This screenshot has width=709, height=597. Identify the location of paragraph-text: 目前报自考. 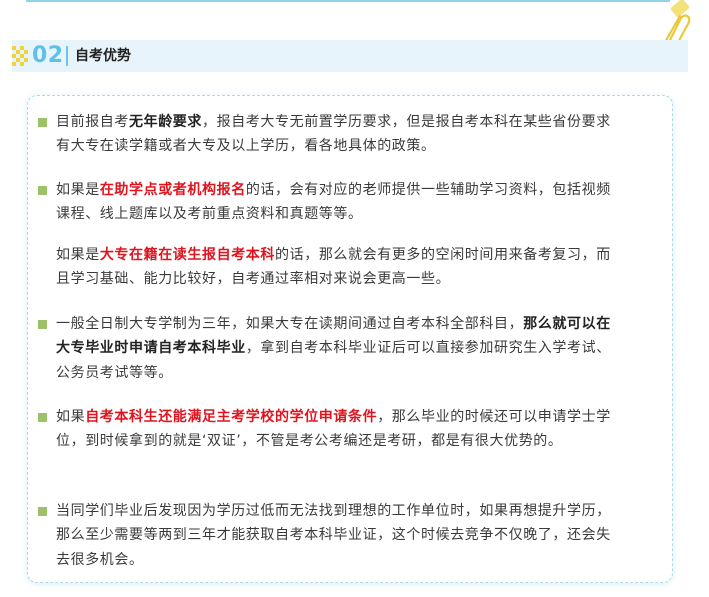
(92, 122).